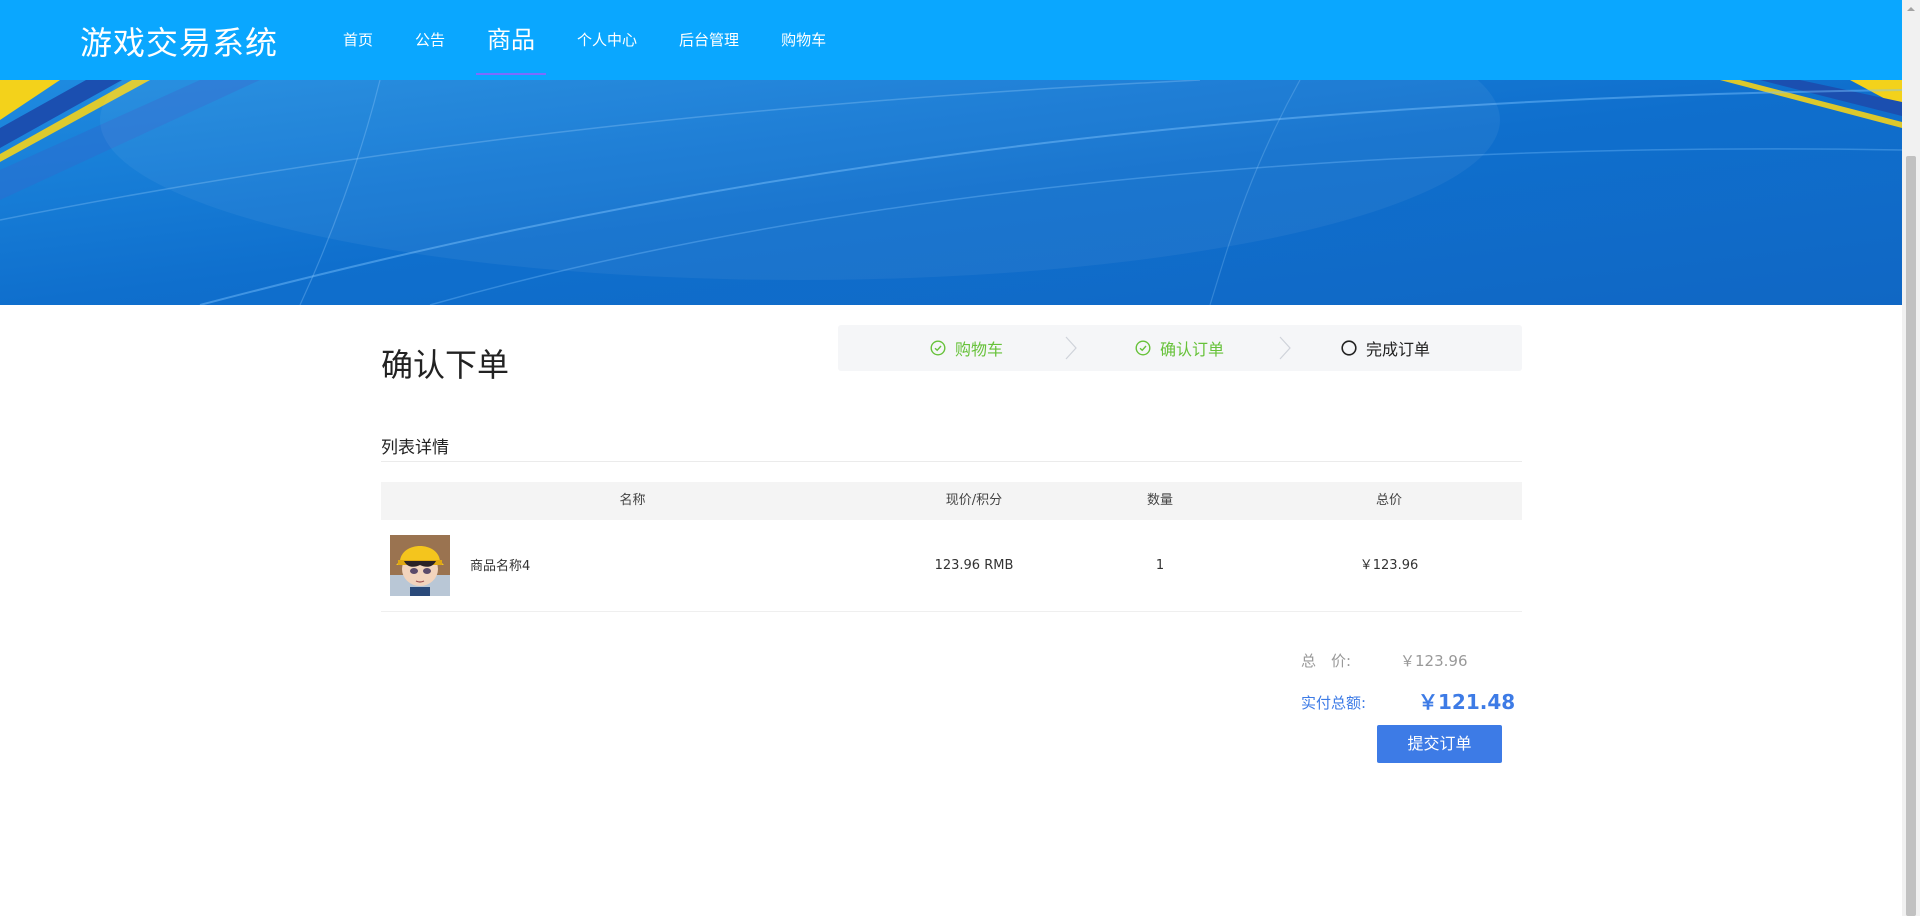 The width and height of the screenshot is (1920, 916). I want to click on product-total: ￥123.96, so click(1389, 565).